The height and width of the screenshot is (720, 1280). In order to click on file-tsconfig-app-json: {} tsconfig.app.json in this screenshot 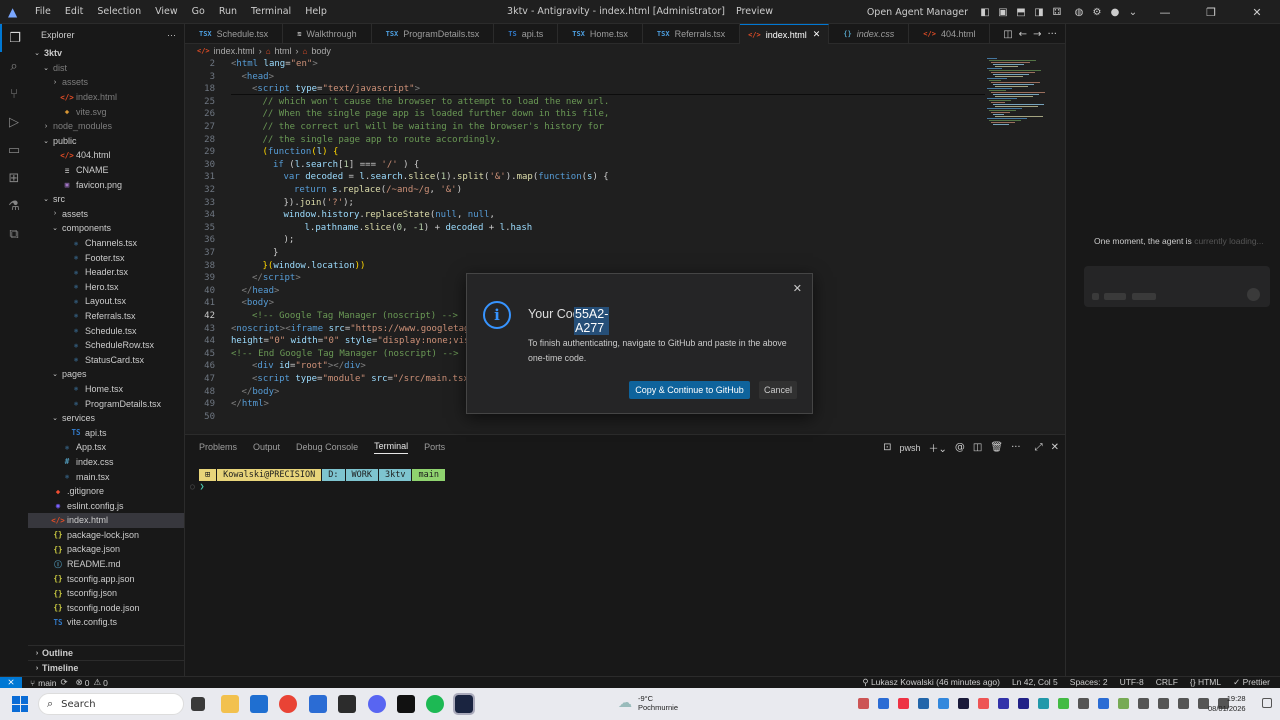, I will do `click(106, 578)`.